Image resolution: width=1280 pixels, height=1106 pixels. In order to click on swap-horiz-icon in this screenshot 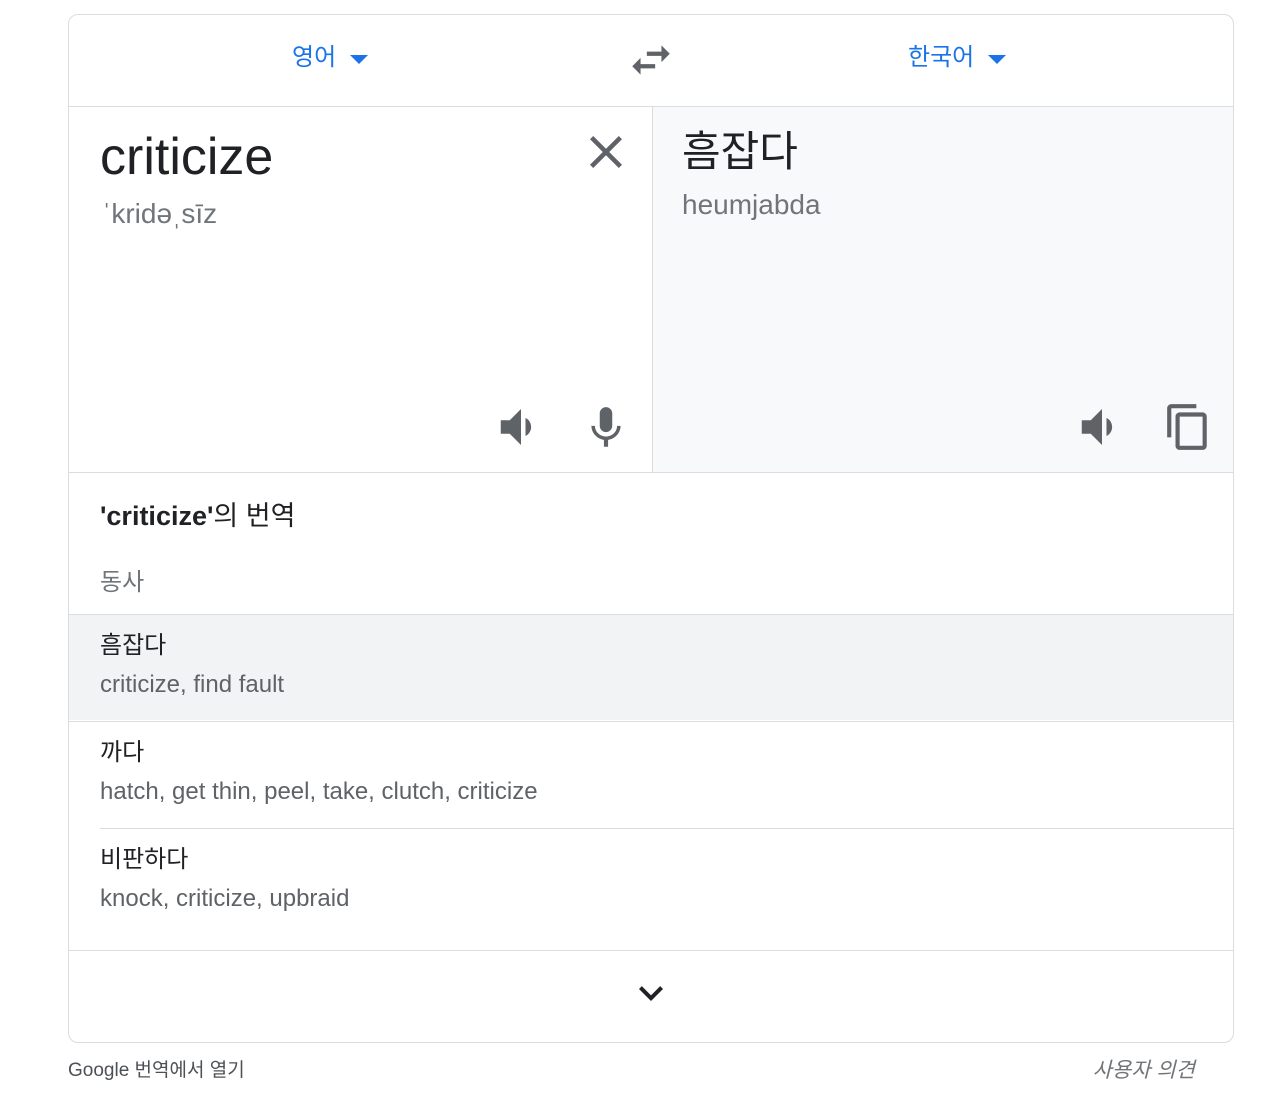, I will do `click(651, 60)`.